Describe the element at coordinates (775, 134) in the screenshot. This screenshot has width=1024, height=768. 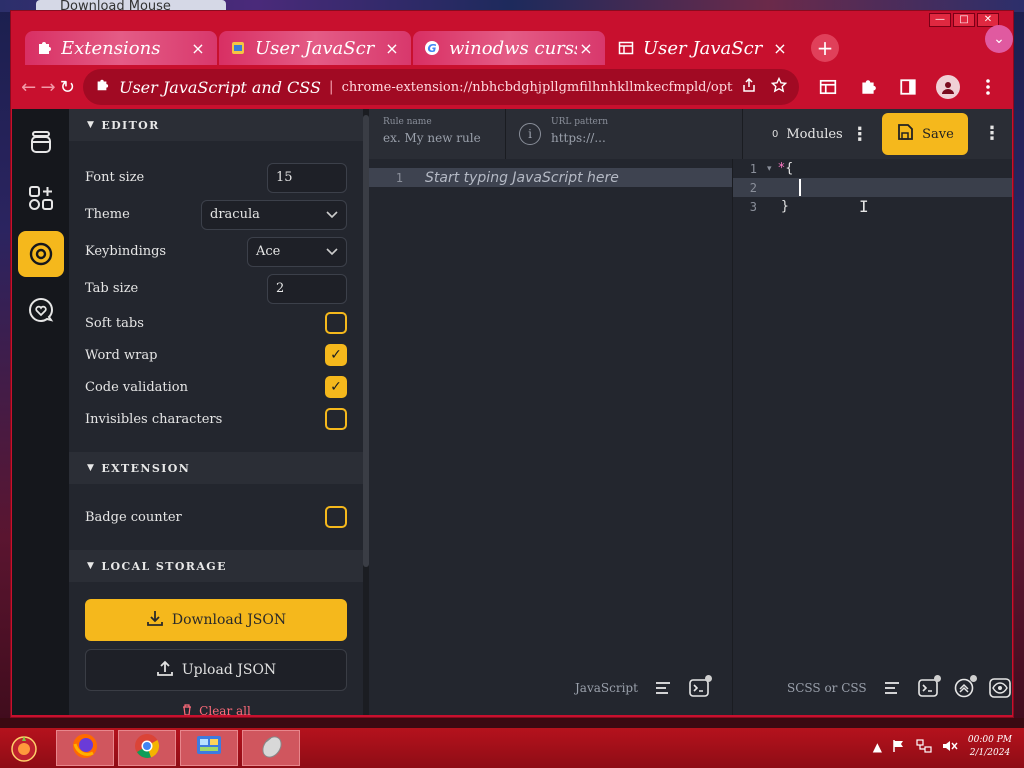
I see `modules-count: 0` at that location.